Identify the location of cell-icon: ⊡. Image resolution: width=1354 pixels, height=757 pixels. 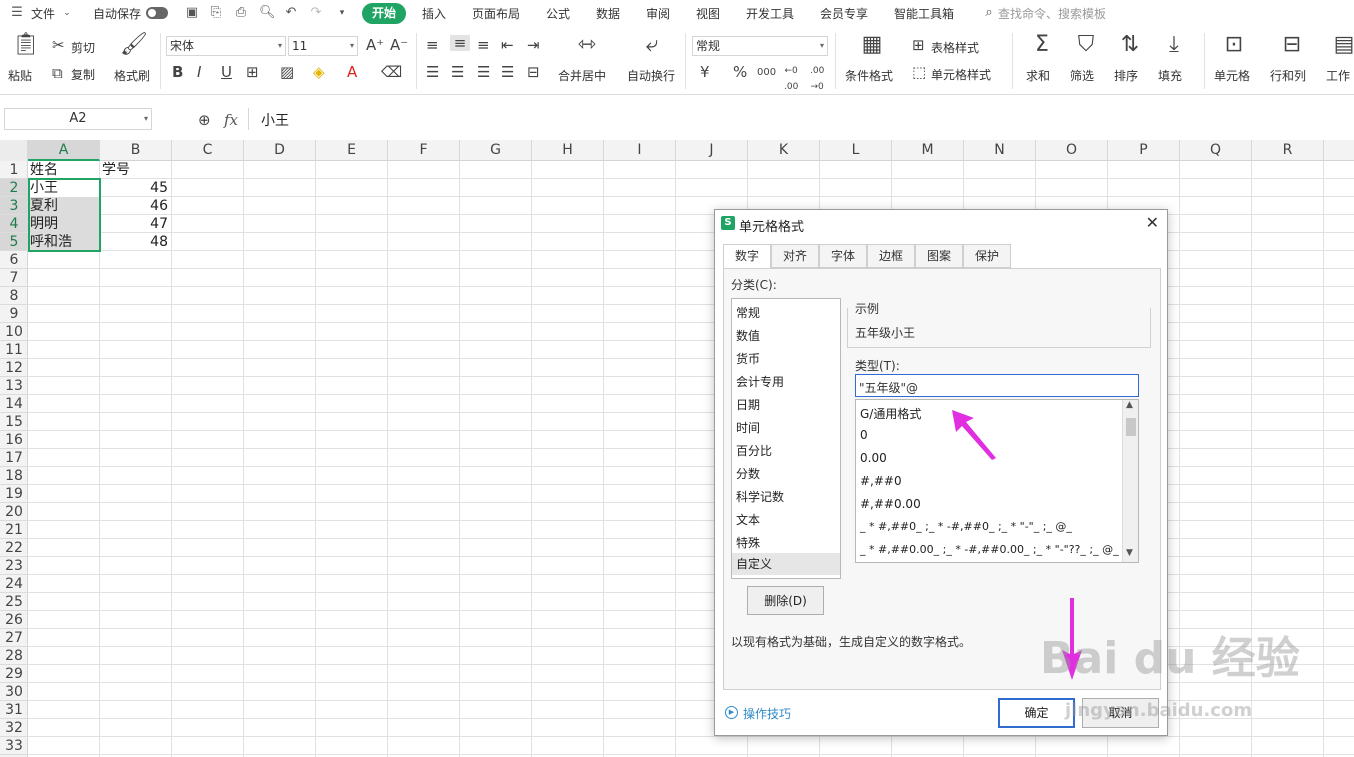
(1234, 45).